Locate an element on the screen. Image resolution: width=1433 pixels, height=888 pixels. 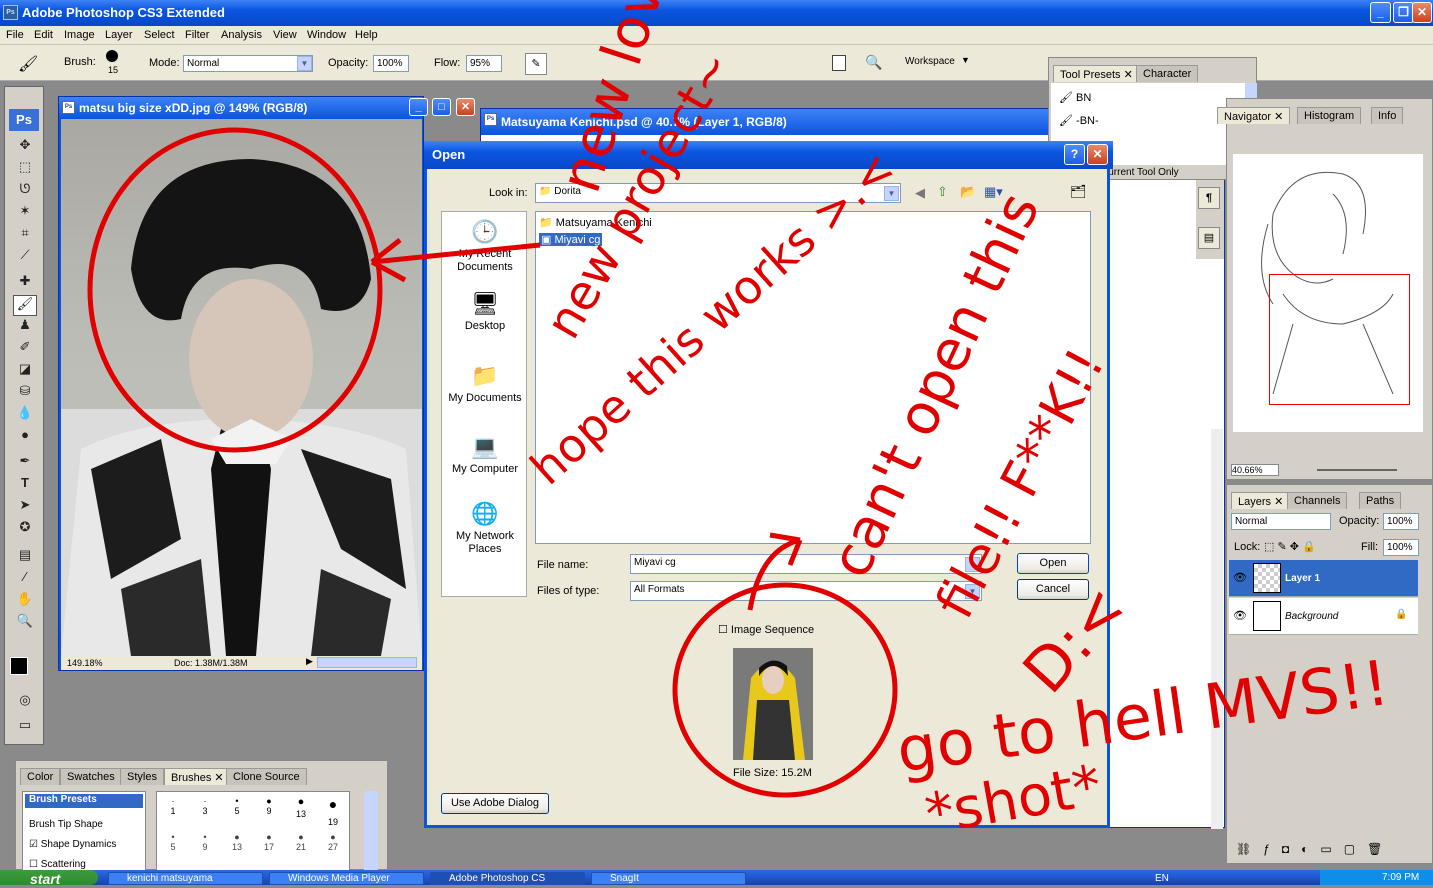
menu-file: File is located at coordinates (15, 35).